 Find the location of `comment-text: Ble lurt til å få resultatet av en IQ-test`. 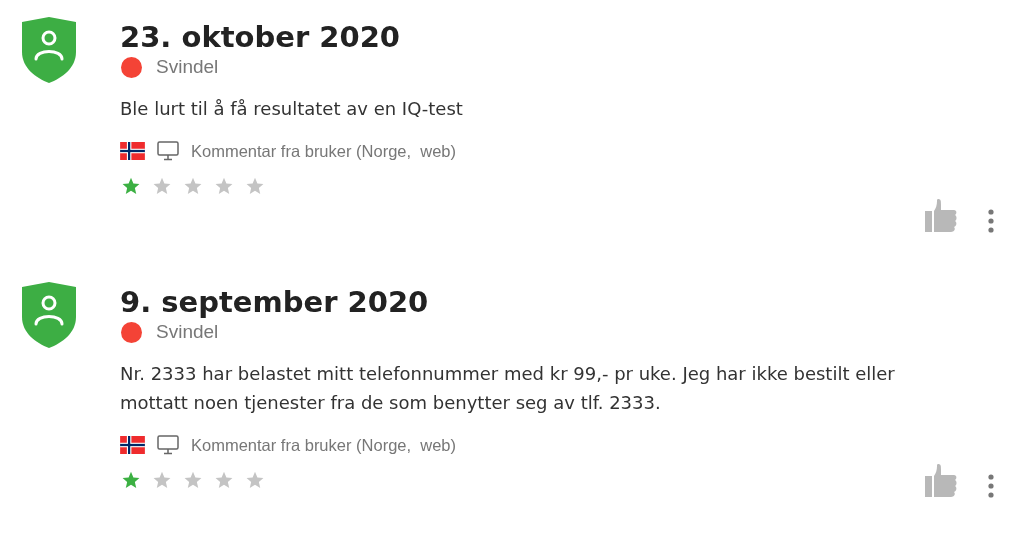

comment-text: Ble lurt til å få resultatet av en IQ-test is located at coordinates (292, 109).